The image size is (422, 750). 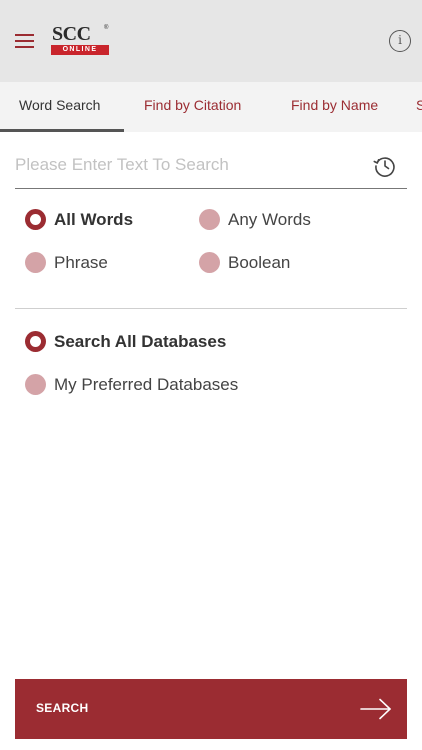 What do you see at coordinates (294, 263) in the screenshot?
I see `radio-boolean: Boolean` at bounding box center [294, 263].